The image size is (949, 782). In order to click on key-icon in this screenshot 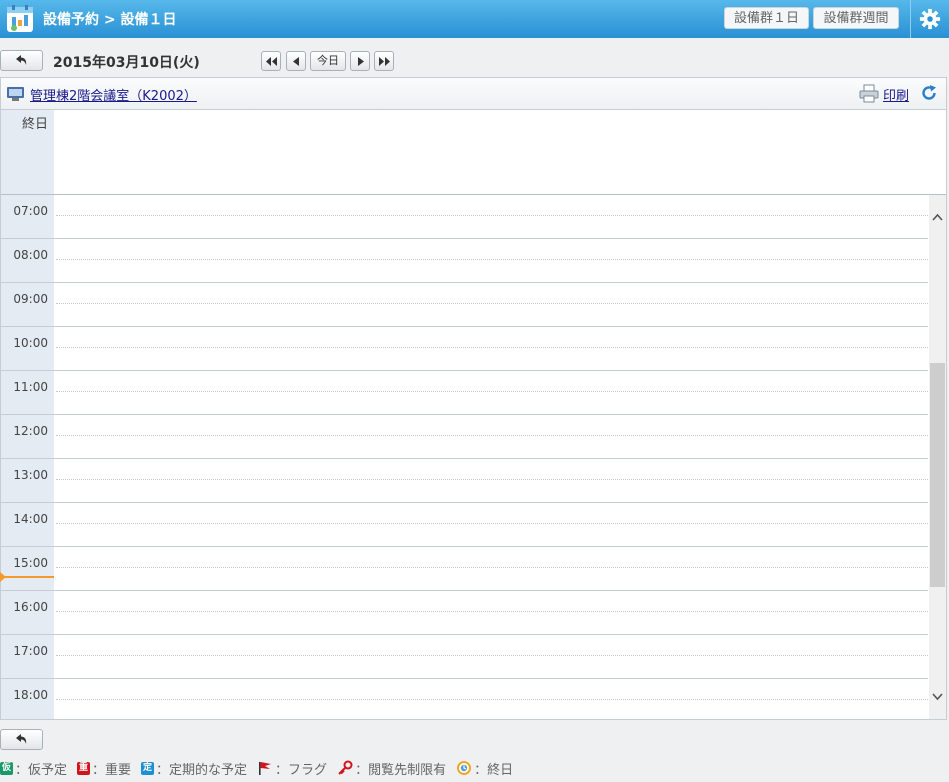, I will do `click(345, 767)`.